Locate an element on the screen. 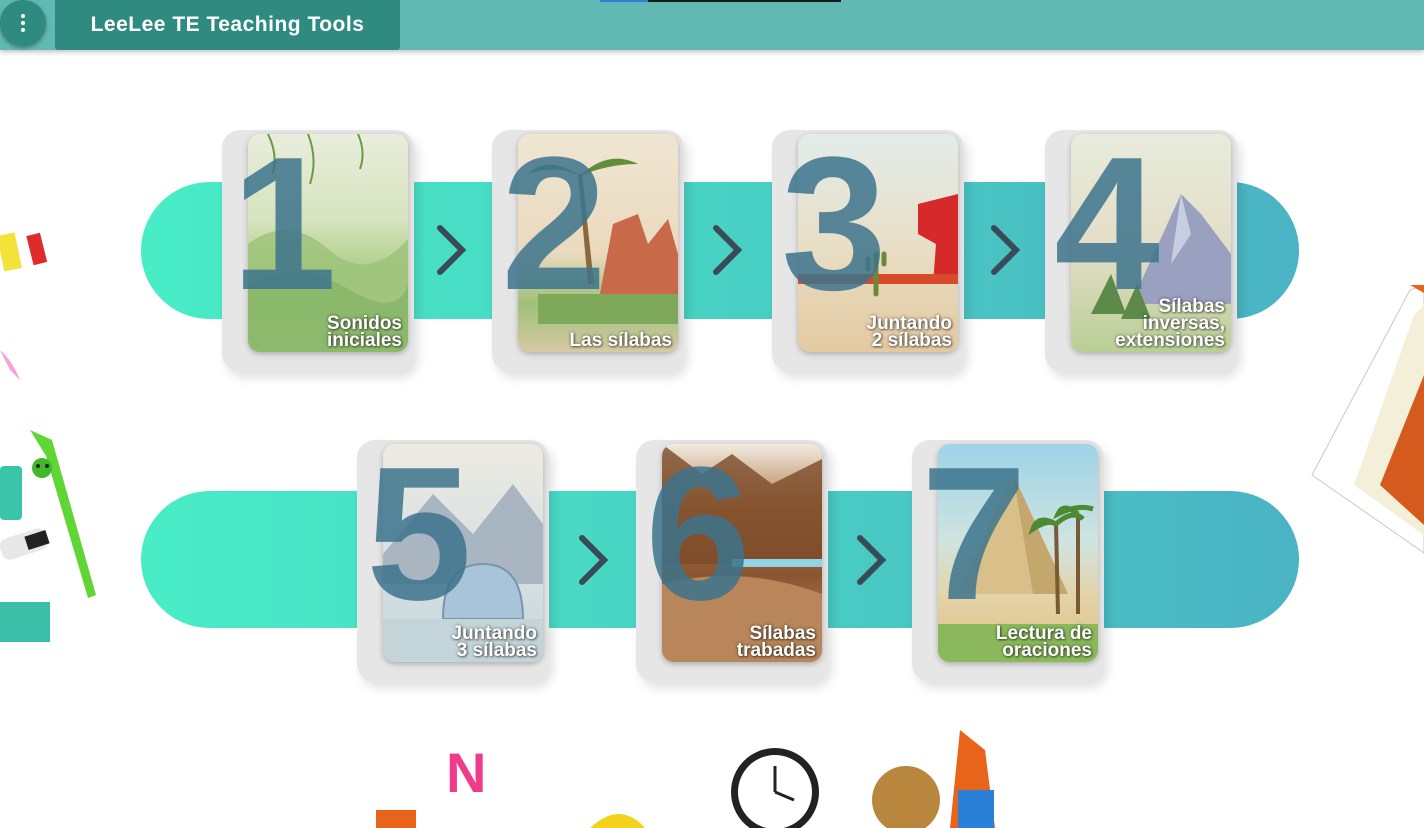 The image size is (1424, 828). loading-indicator is located at coordinates (720, 1).